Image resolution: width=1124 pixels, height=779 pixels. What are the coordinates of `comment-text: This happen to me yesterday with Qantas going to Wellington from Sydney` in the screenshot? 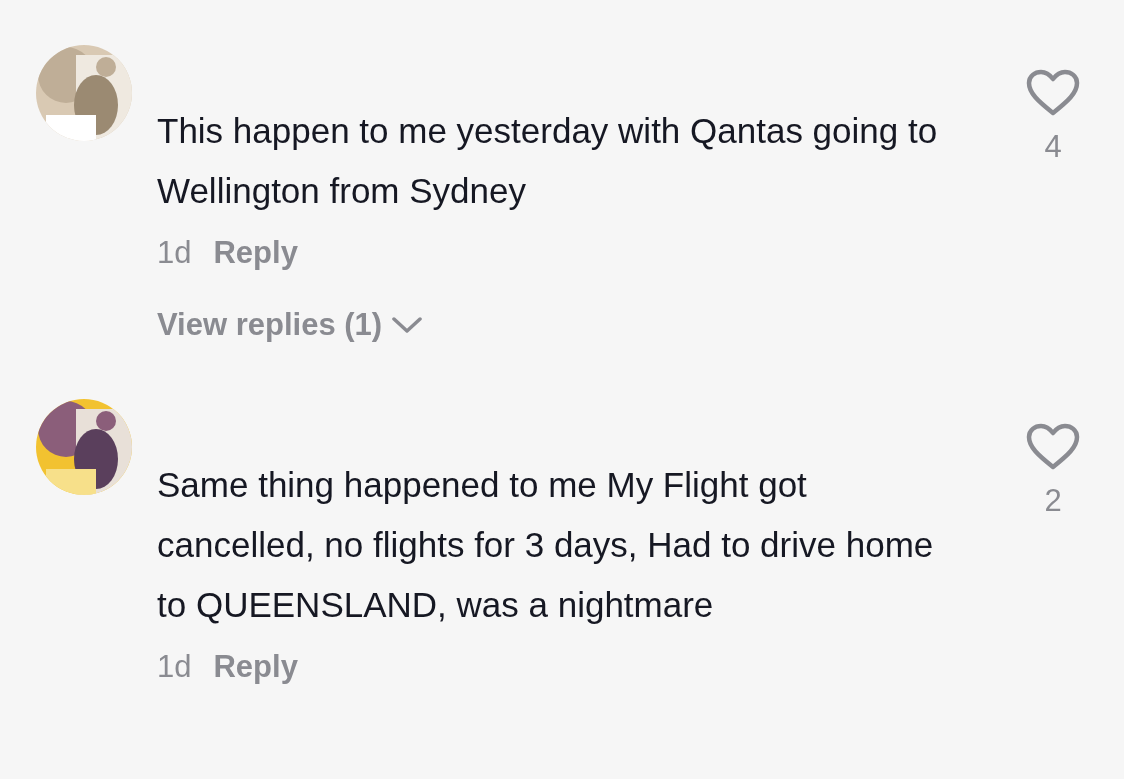 It's located at (548, 161).